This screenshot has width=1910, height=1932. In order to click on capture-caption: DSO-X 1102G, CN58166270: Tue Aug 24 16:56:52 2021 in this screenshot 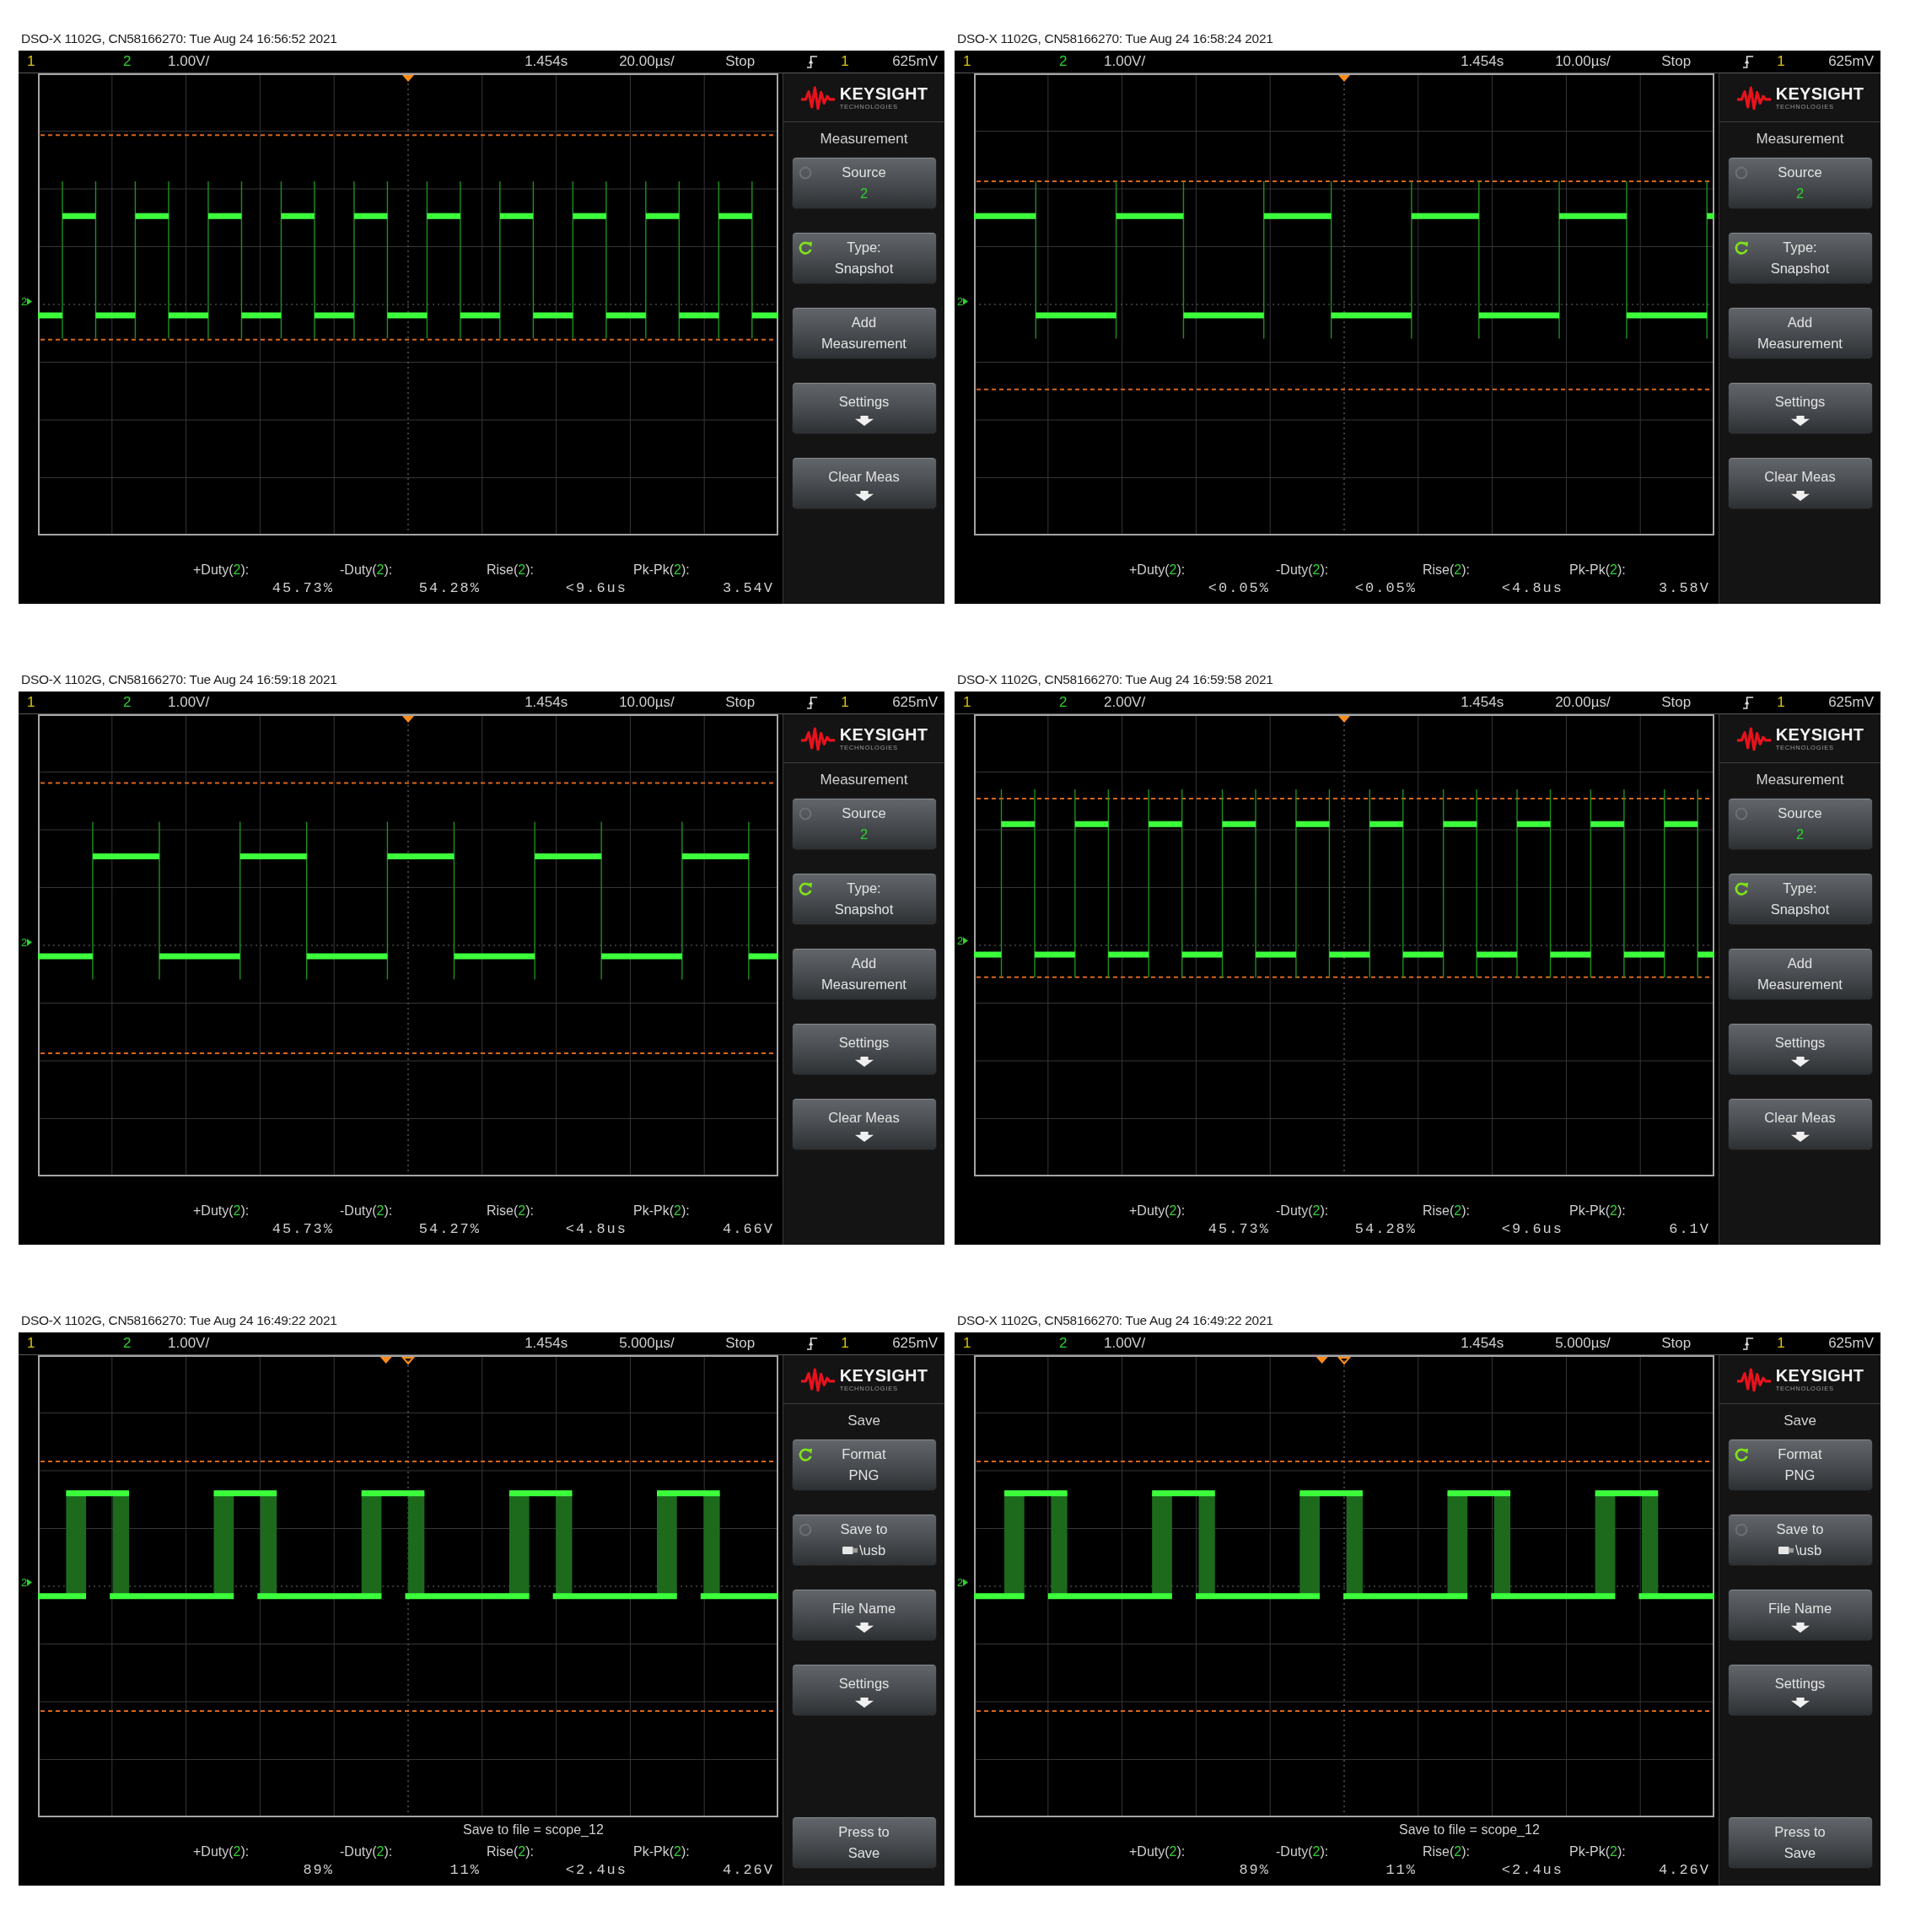, I will do `click(179, 39)`.